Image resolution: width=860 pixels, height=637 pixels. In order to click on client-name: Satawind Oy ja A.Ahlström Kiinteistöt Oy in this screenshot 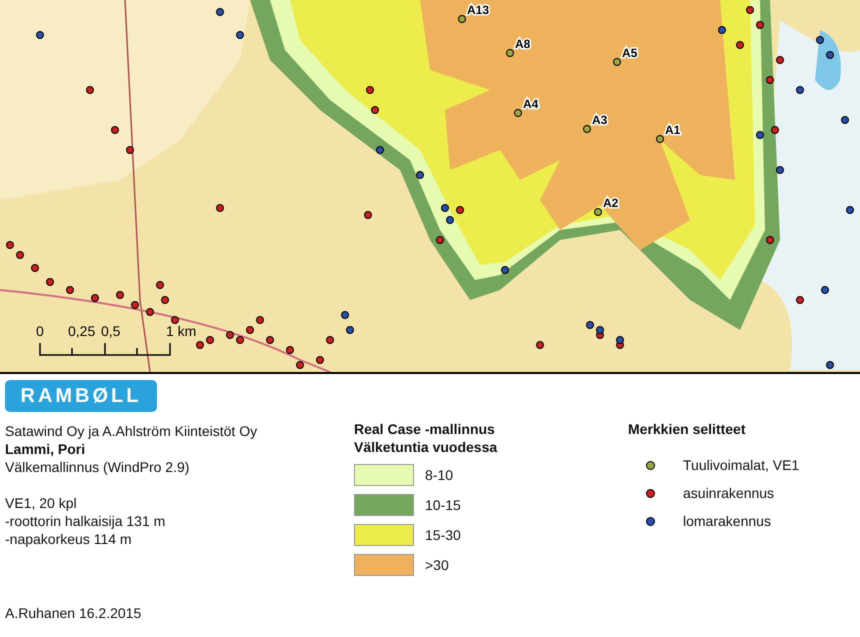, I will do `click(131, 431)`.